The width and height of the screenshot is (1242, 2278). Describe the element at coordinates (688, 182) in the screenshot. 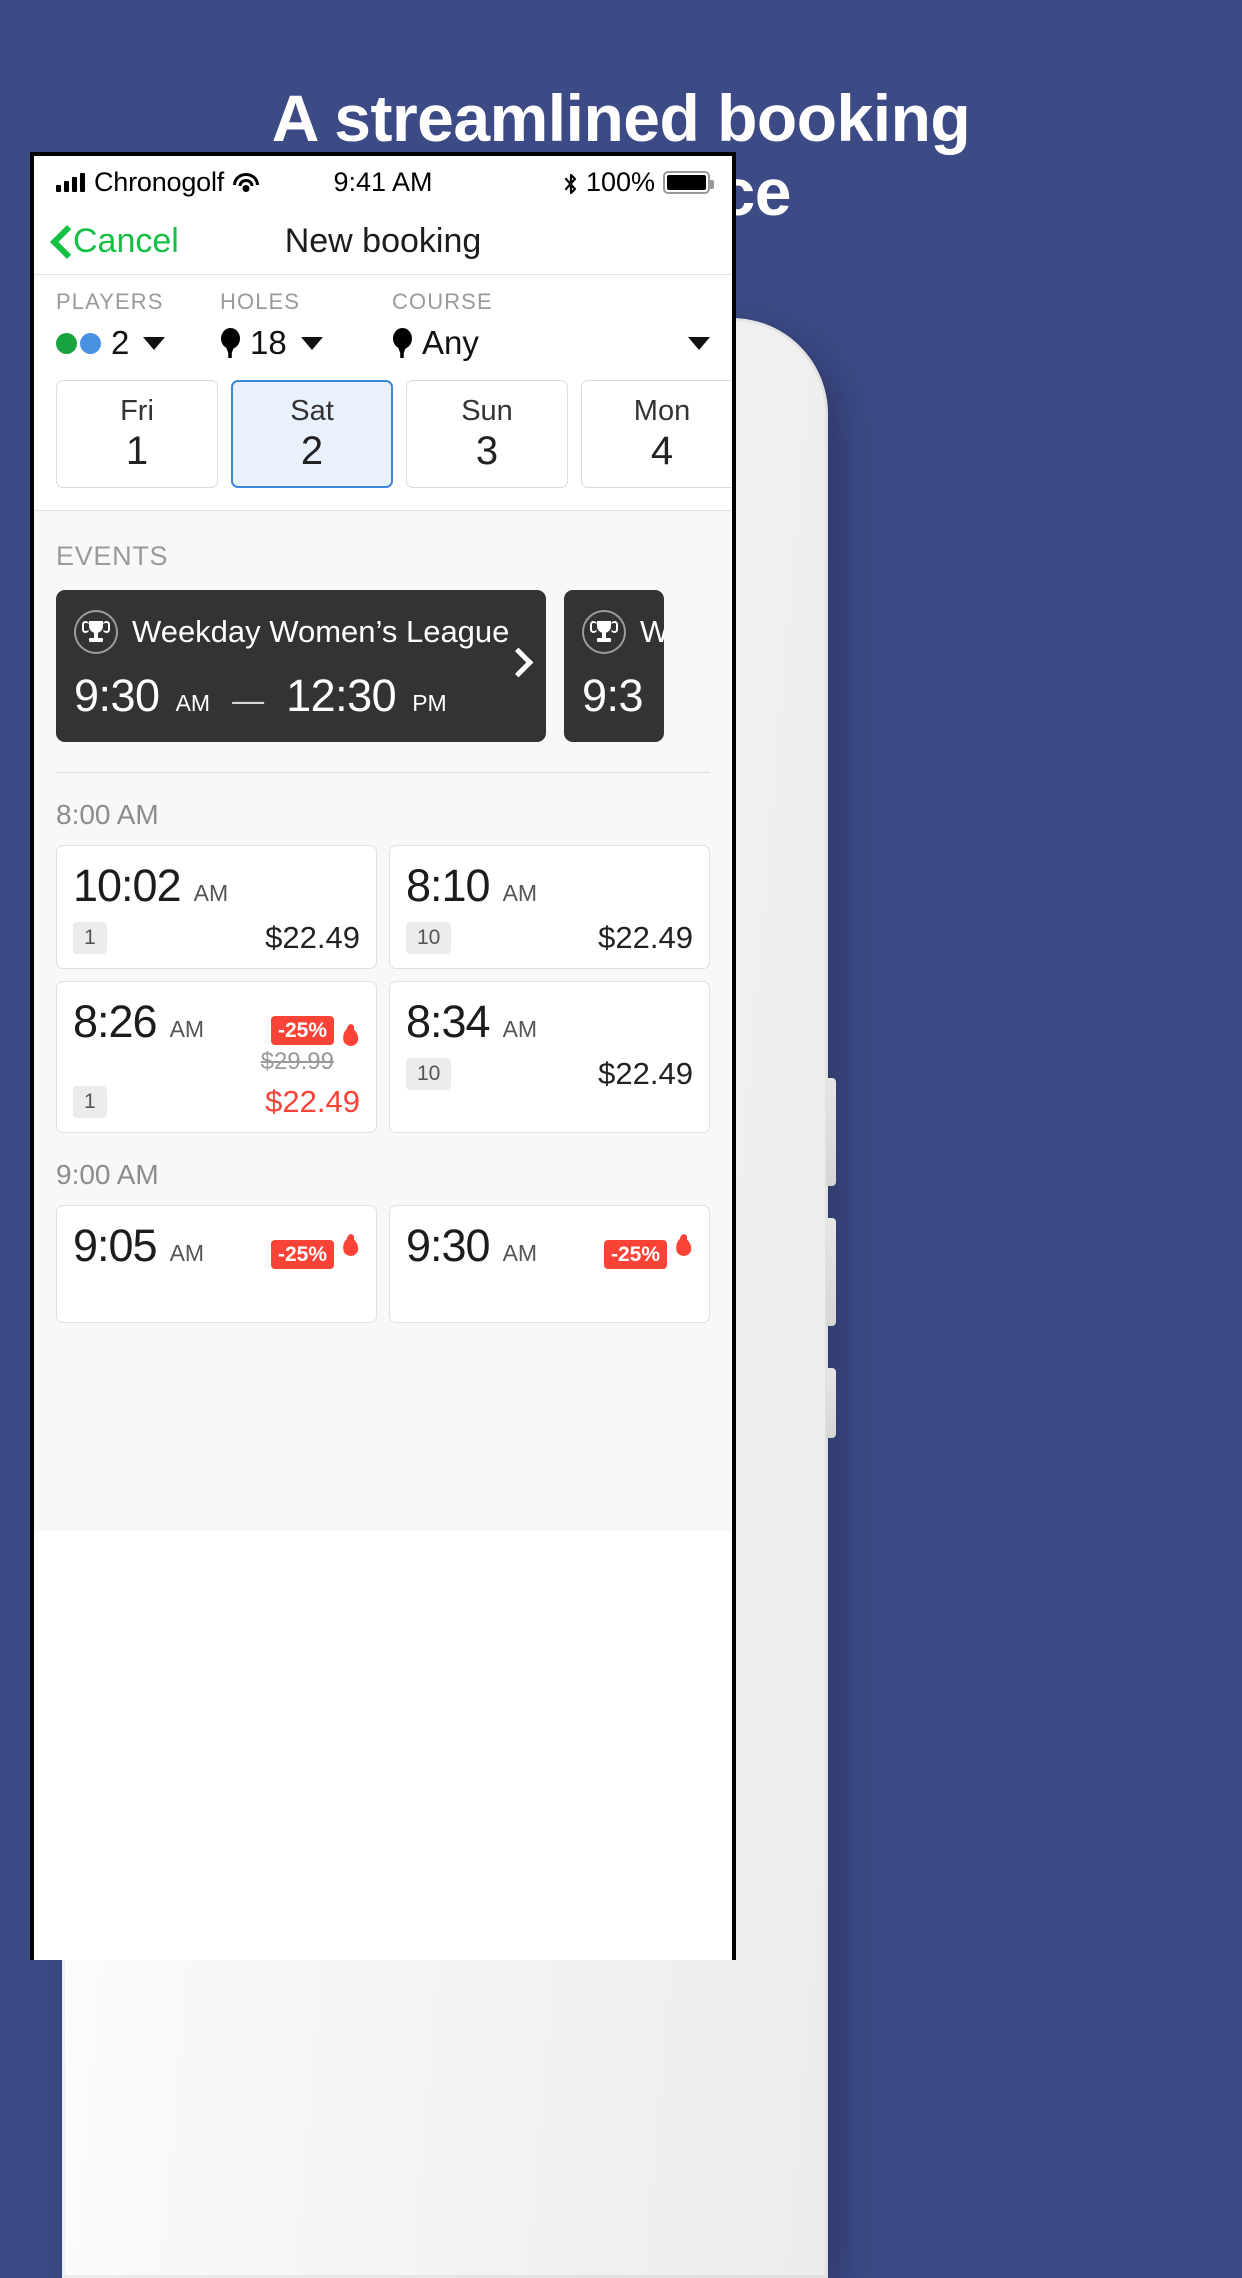

I see `battery-full-icon` at that location.